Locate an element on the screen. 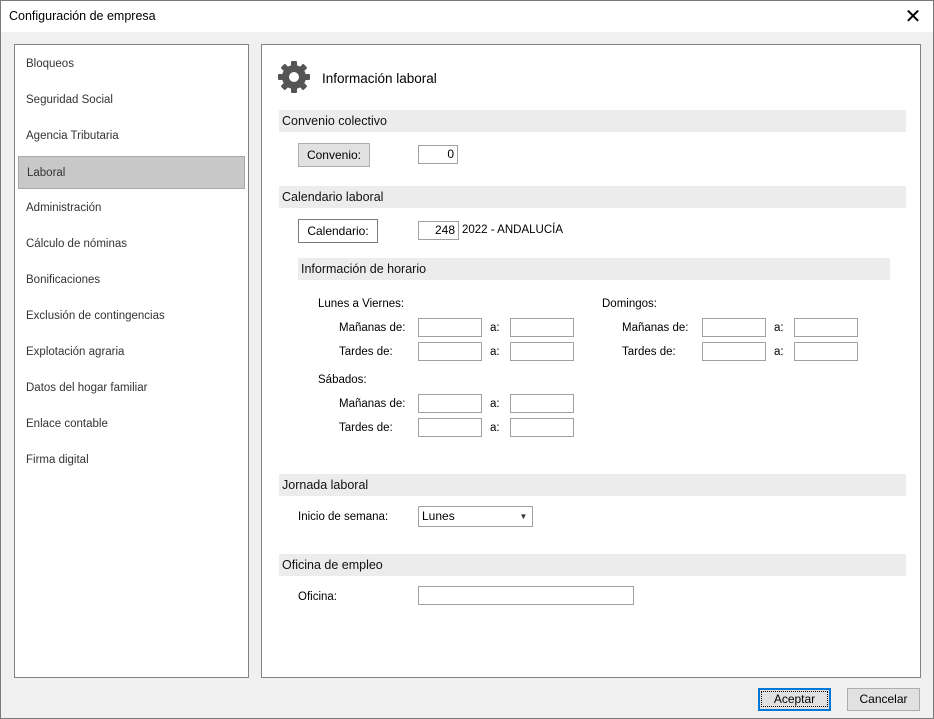  do-tardes-label: Tardes de: is located at coordinates (649, 352).